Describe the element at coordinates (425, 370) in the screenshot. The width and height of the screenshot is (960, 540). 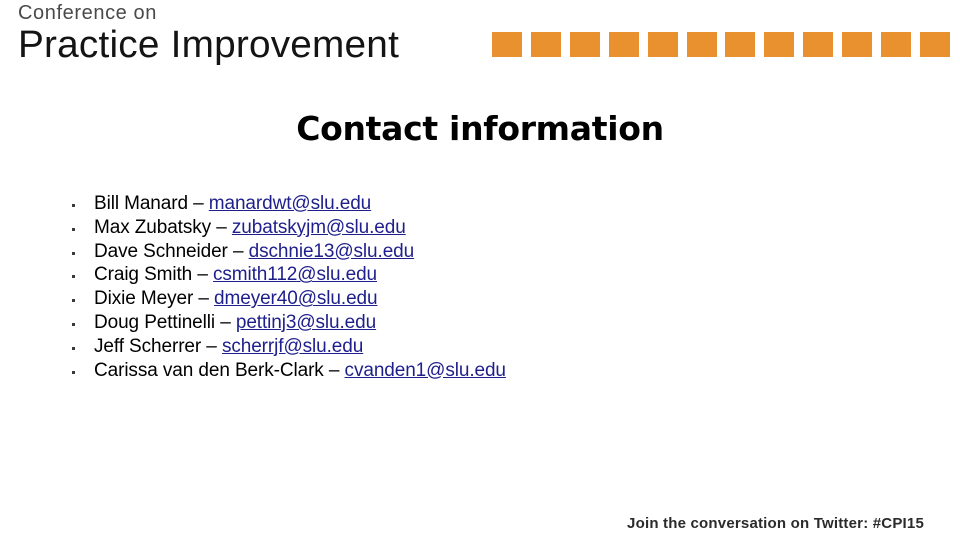
I see `contact-email-link: cvanden1@slu.edu` at that location.